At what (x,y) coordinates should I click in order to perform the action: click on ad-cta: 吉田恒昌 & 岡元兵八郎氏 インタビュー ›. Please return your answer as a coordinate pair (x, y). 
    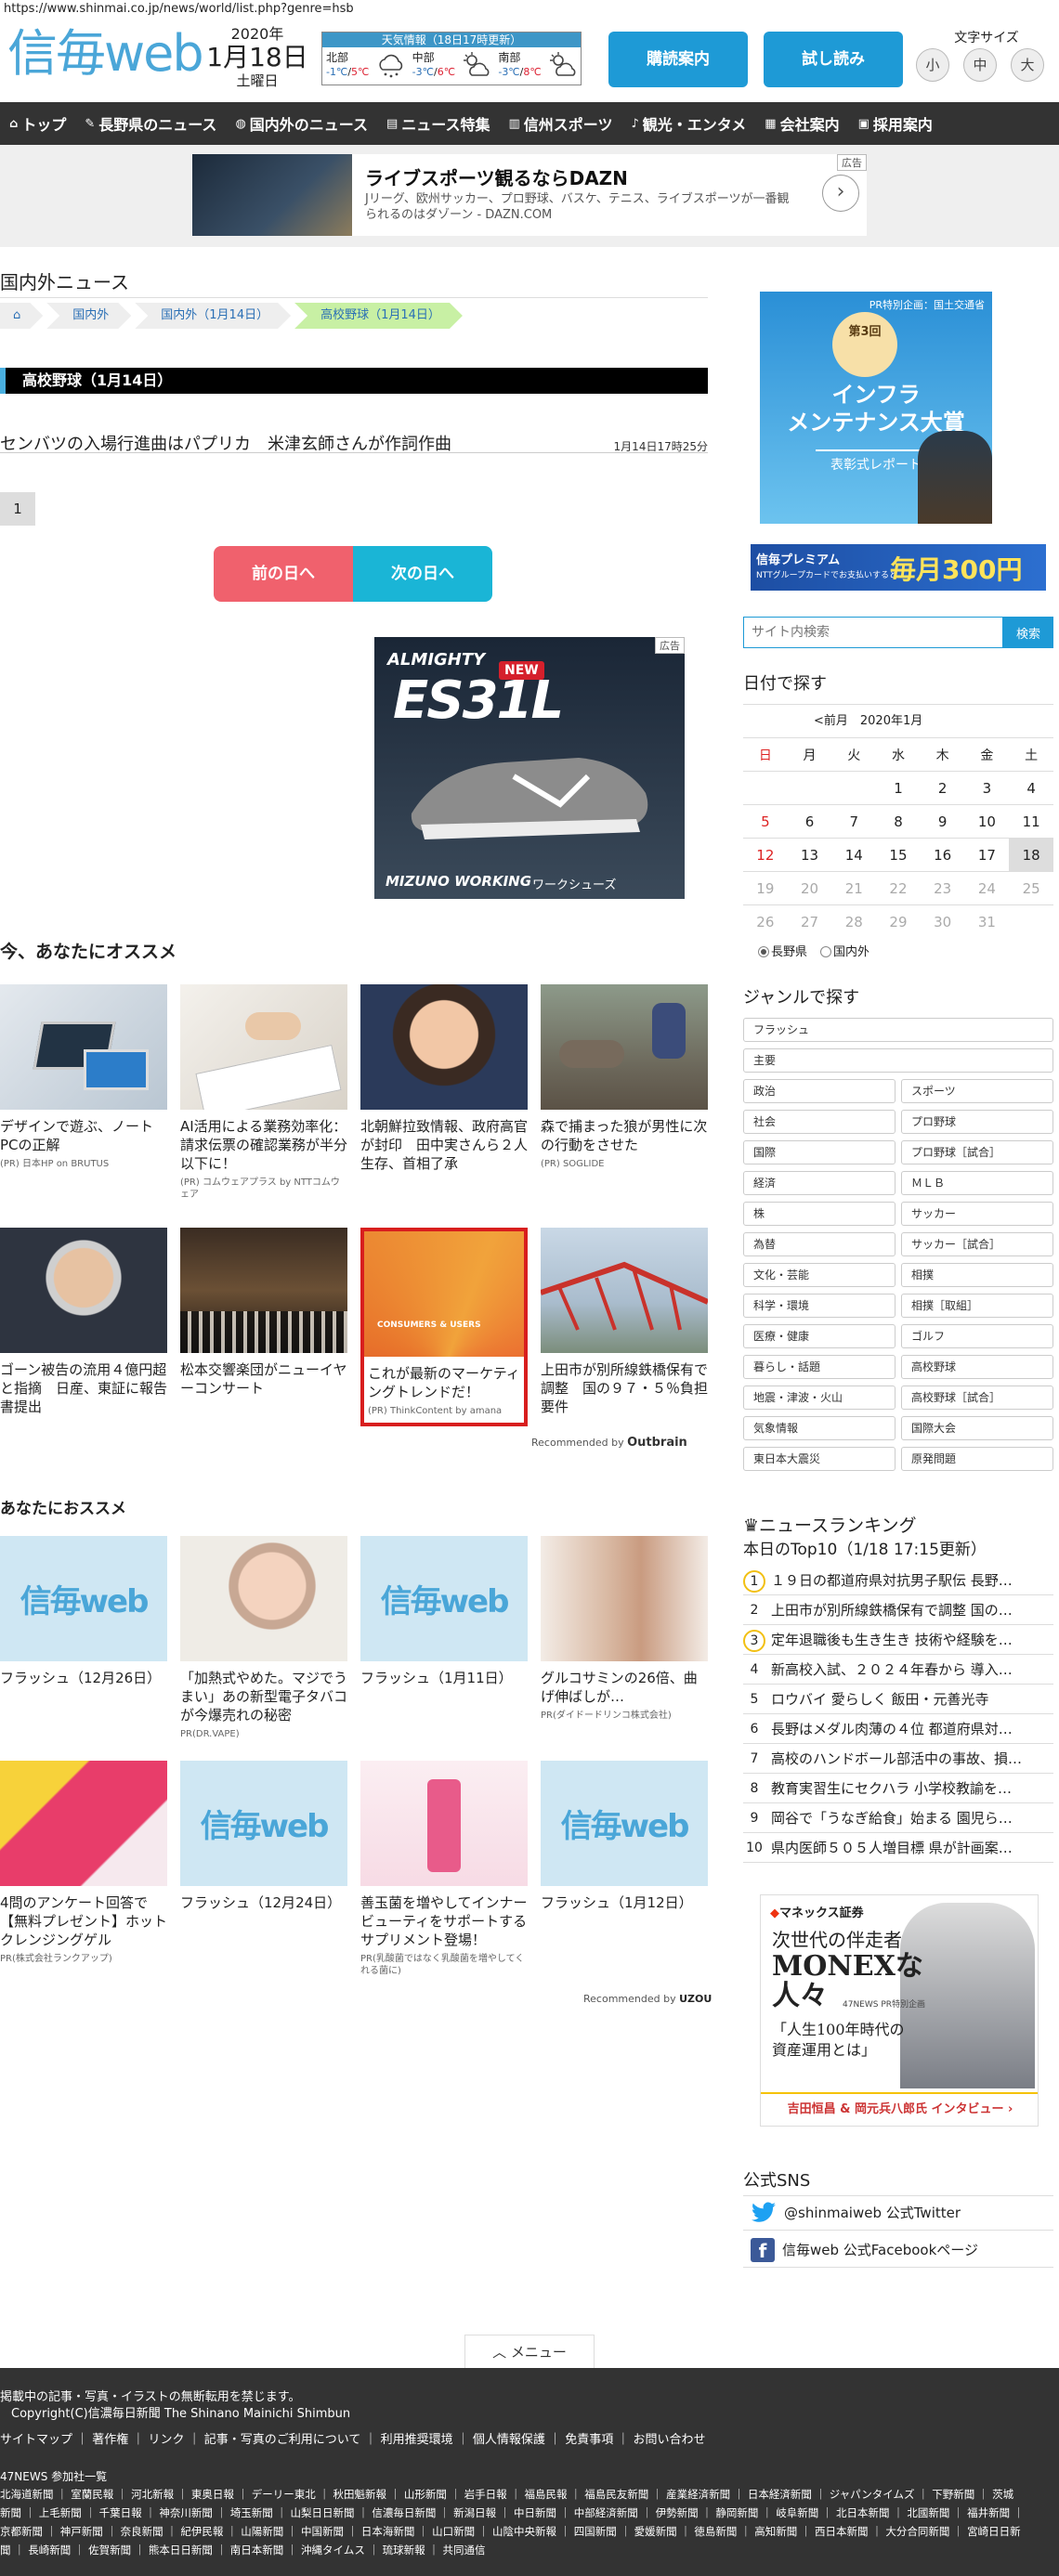
    Looking at the image, I should click on (899, 2109).